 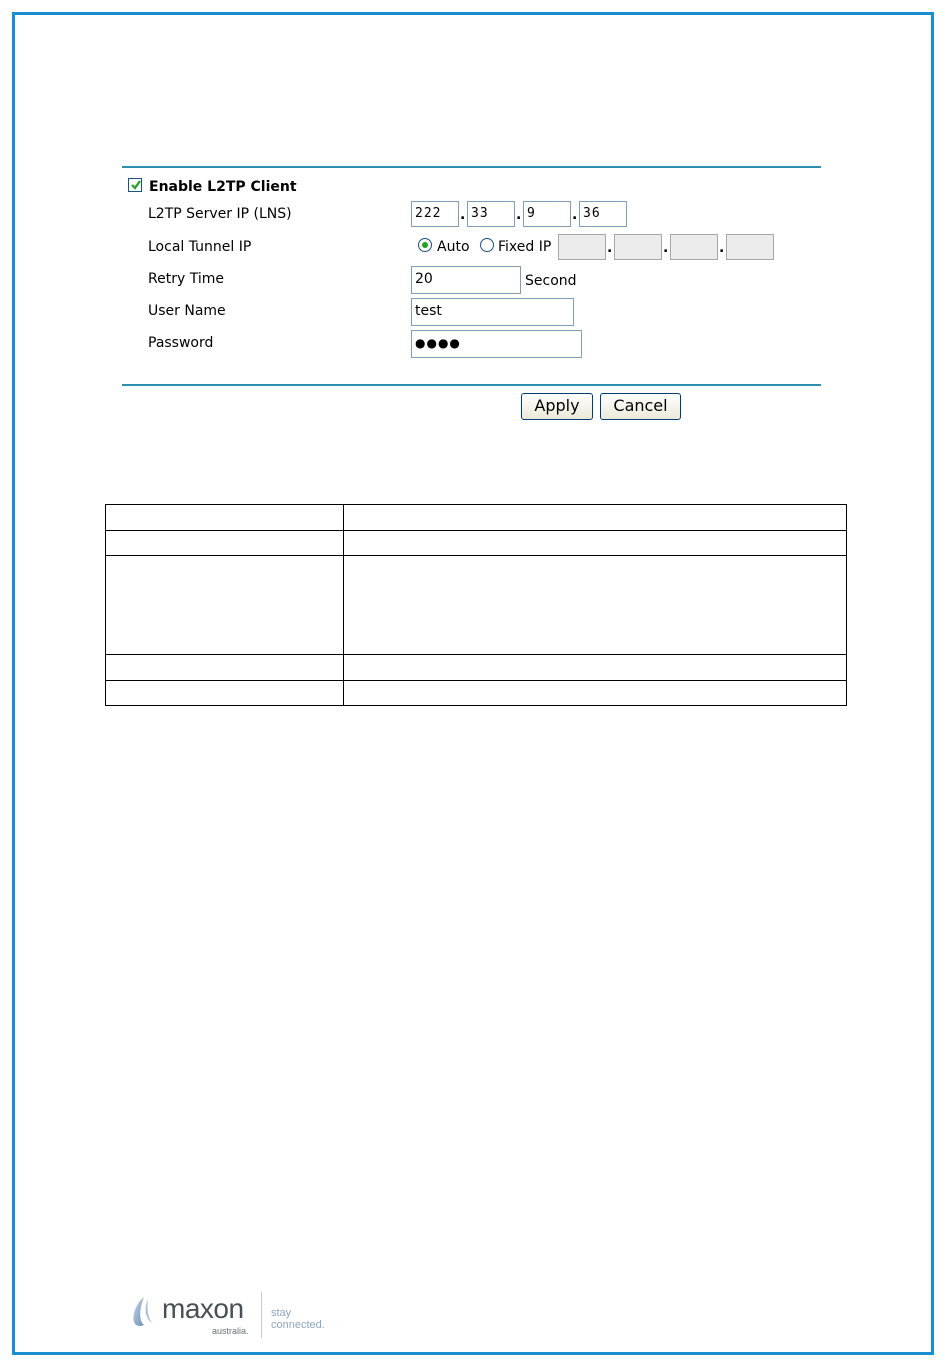 I want to click on password-label: Password, so click(x=181, y=343).